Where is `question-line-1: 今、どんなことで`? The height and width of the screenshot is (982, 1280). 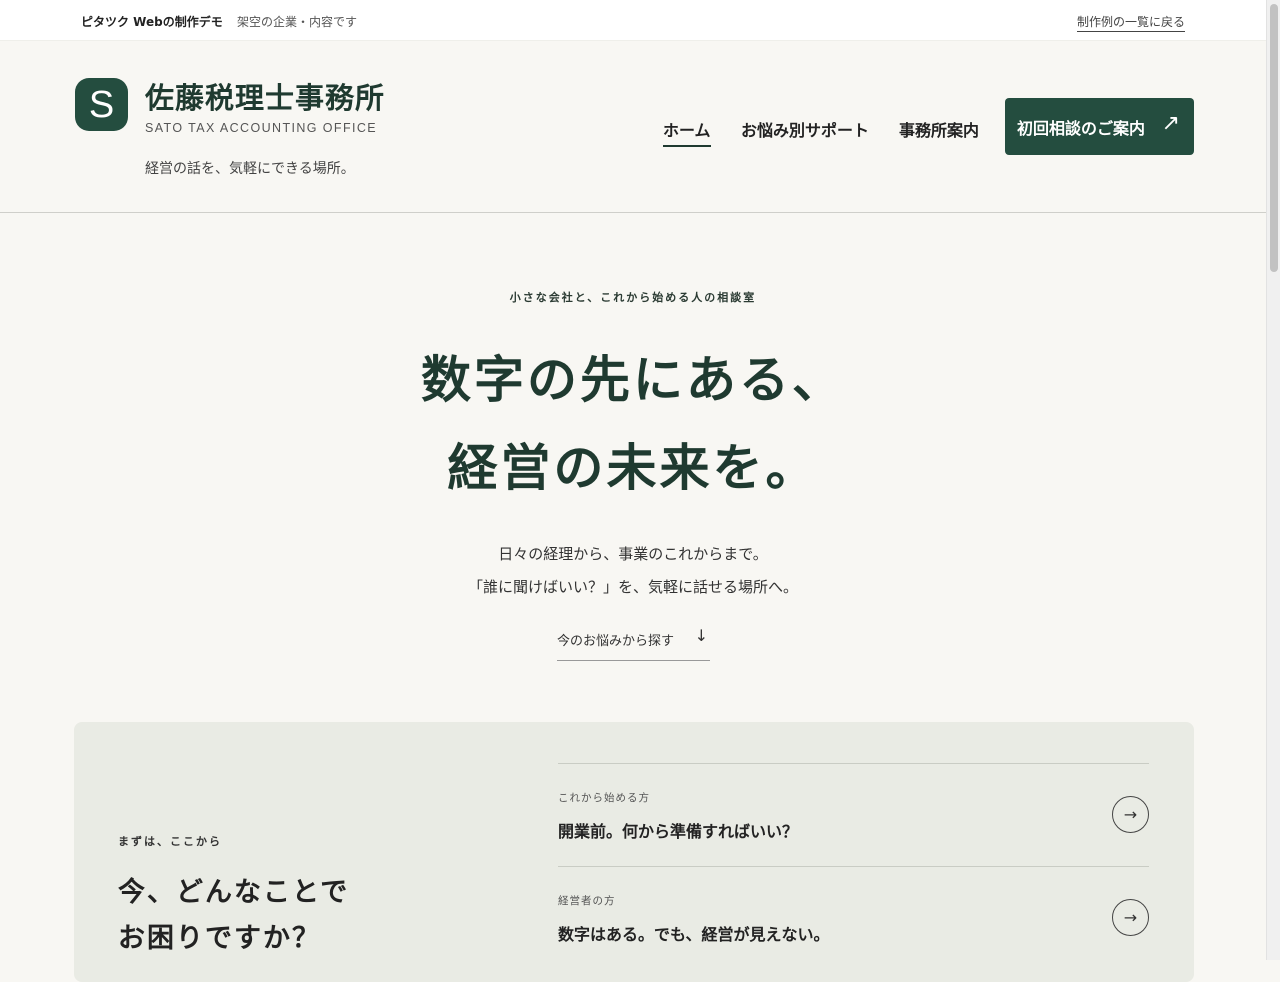 question-line-1: 今、どんなことで is located at coordinates (234, 892).